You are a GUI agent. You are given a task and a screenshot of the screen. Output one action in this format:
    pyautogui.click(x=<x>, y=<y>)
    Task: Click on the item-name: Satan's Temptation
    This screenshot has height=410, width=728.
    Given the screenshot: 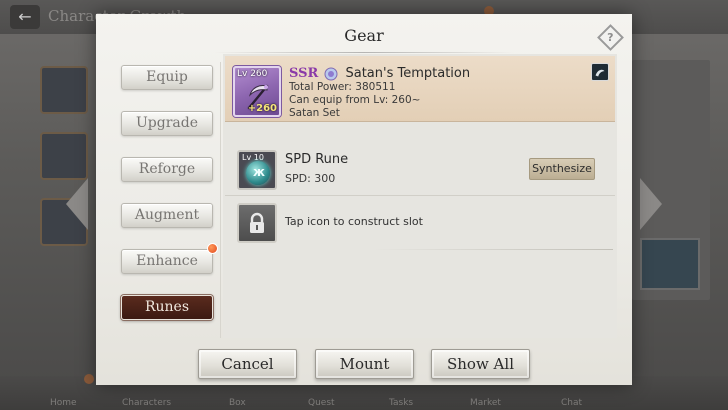 What is the action you would take?
    pyautogui.click(x=408, y=73)
    